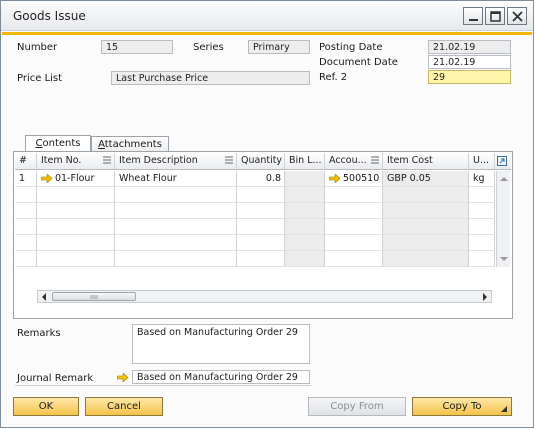 The image size is (534, 428). What do you see at coordinates (221, 377) in the screenshot?
I see `journal-remark-field: Based on Manufacturing Order 29` at bounding box center [221, 377].